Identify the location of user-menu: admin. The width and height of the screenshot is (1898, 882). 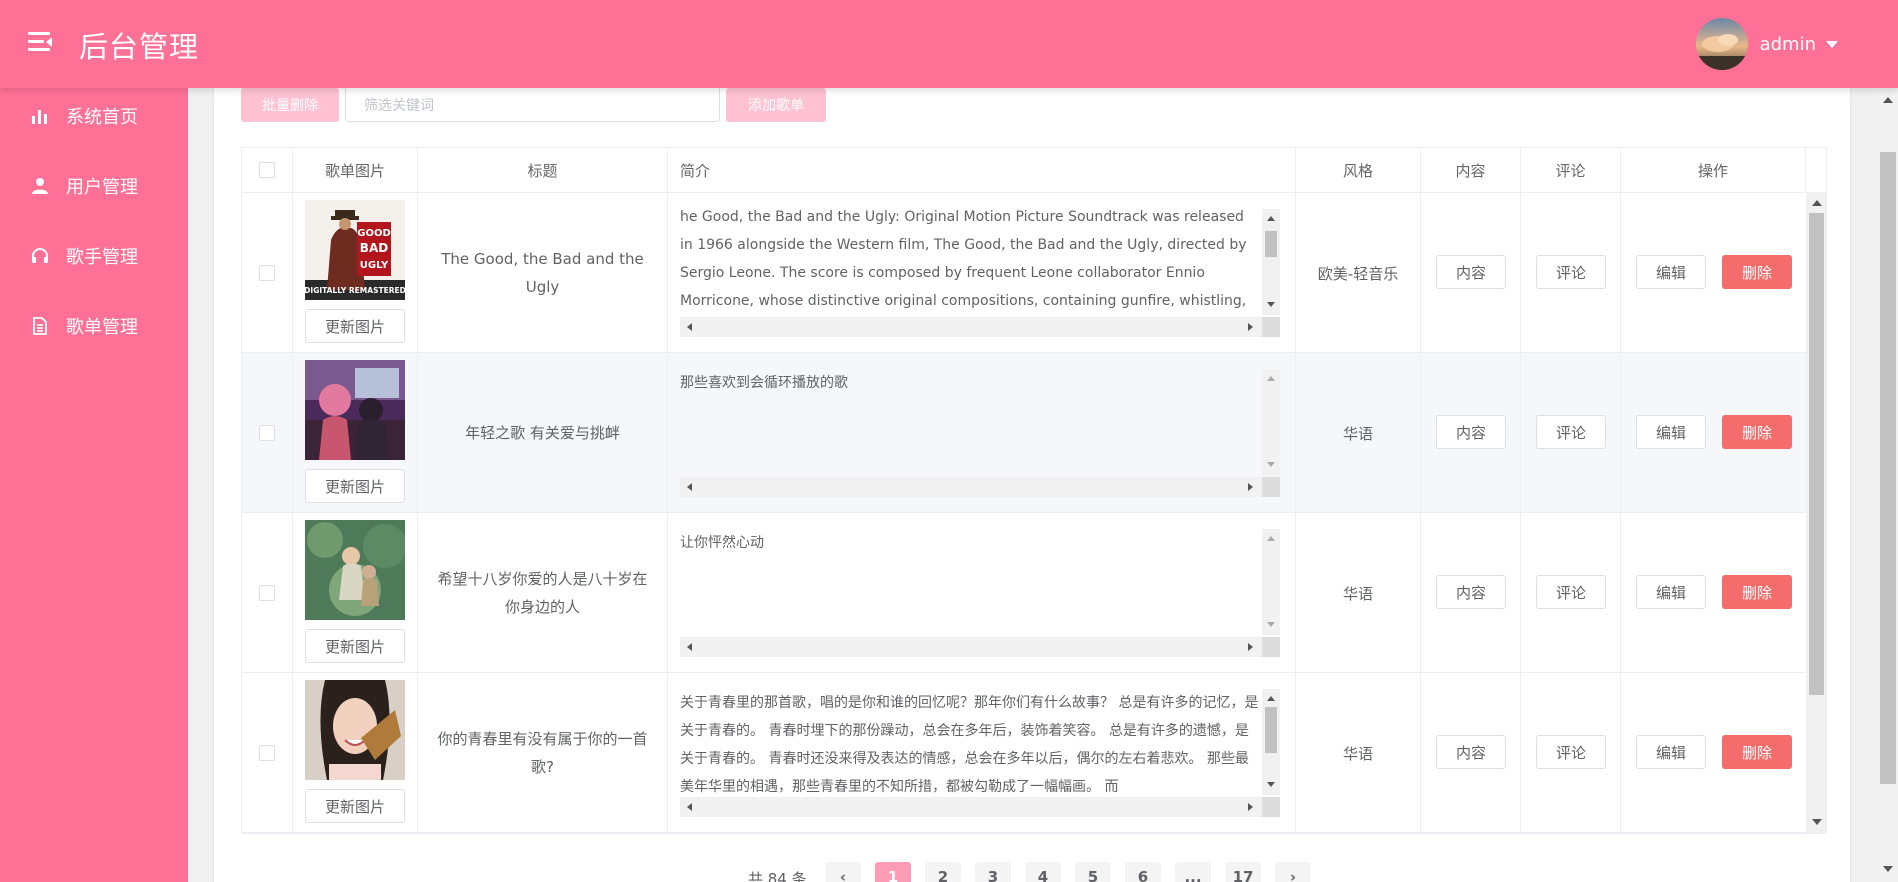
(1766, 44).